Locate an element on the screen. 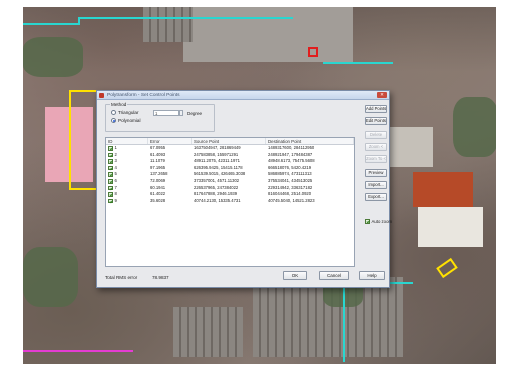  row-id: 9 is located at coordinates (115, 200).